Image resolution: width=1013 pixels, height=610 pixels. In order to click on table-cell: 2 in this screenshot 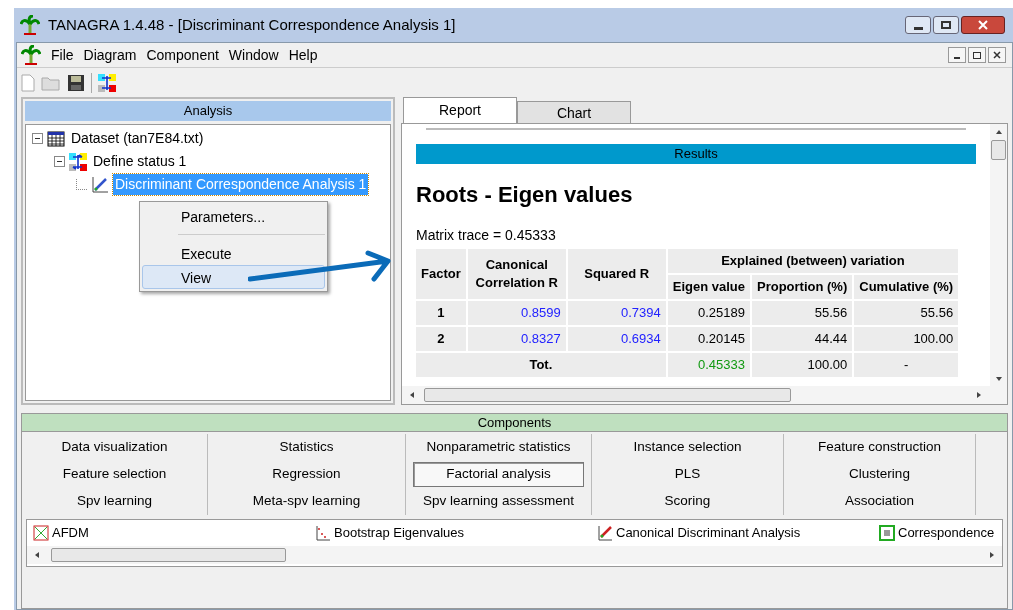, I will do `click(441, 339)`.